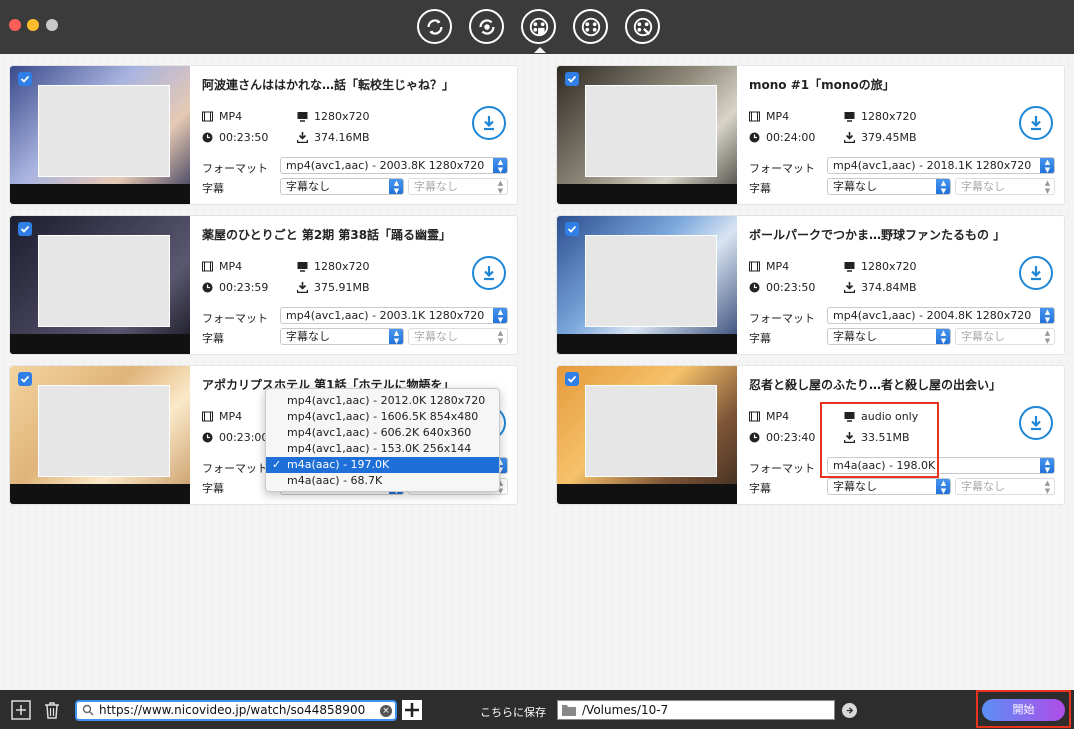 This screenshot has width=1074, height=729. I want to click on add-url-button, so click(412, 710).